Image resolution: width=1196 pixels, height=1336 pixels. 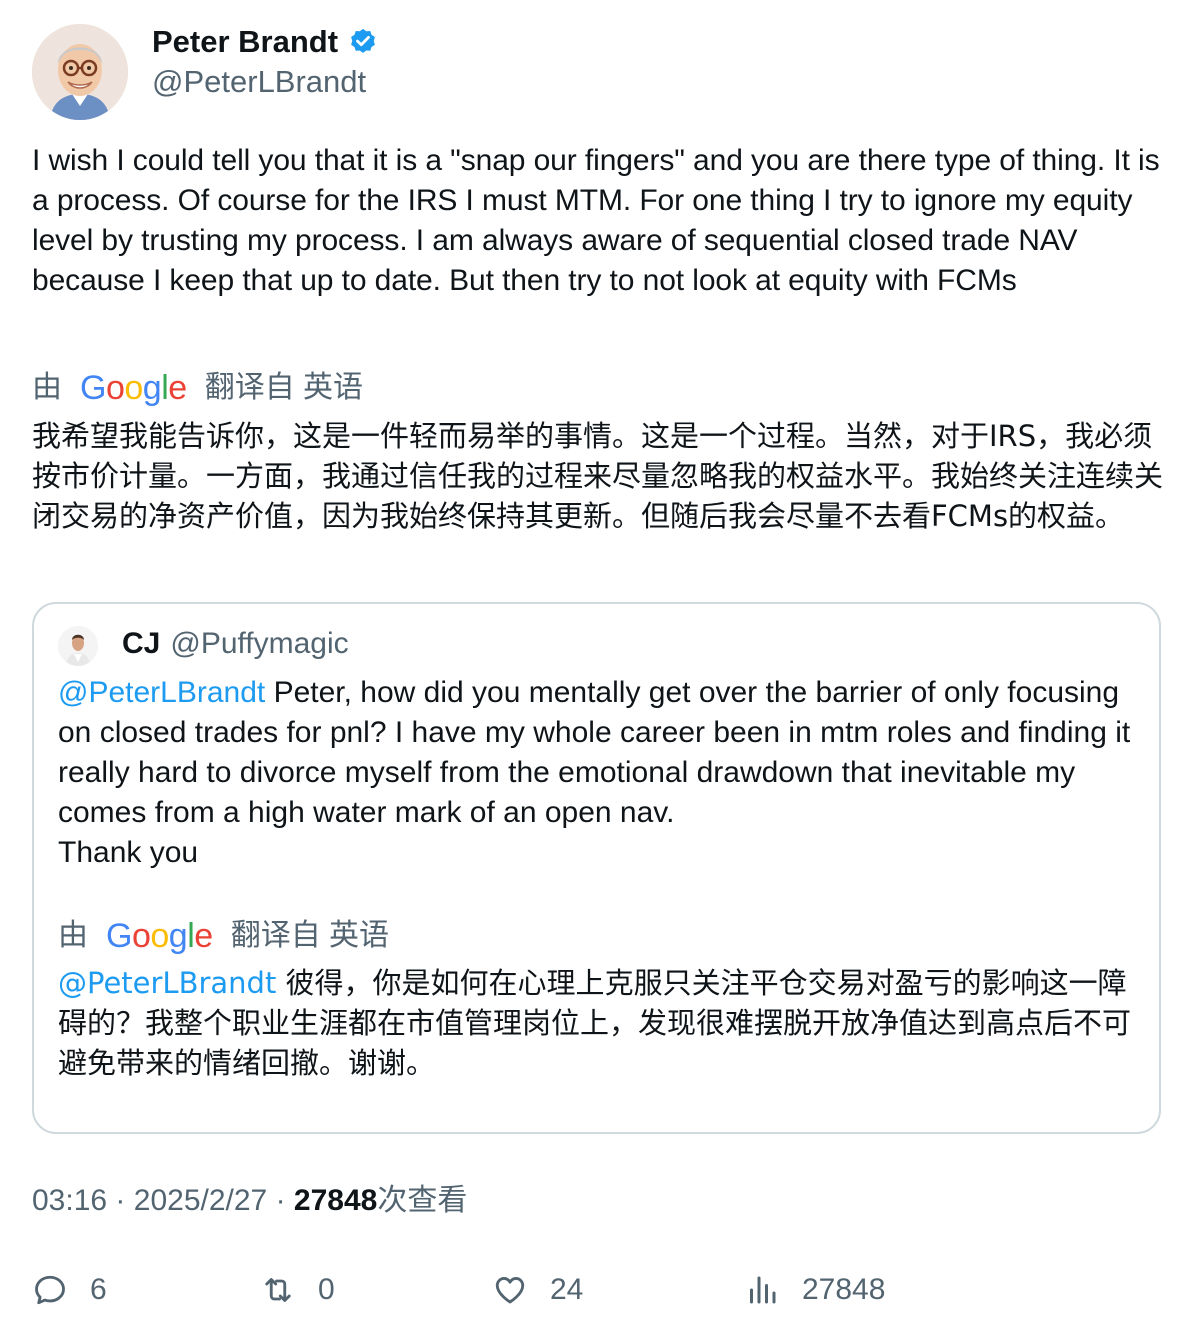 I want to click on like-count: 24, so click(x=567, y=1289).